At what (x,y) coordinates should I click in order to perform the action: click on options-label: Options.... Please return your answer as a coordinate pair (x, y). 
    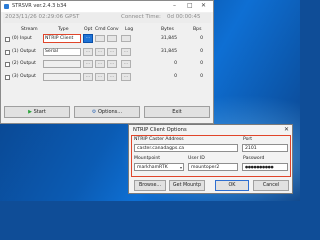
    Looking at the image, I should click on (110, 112).